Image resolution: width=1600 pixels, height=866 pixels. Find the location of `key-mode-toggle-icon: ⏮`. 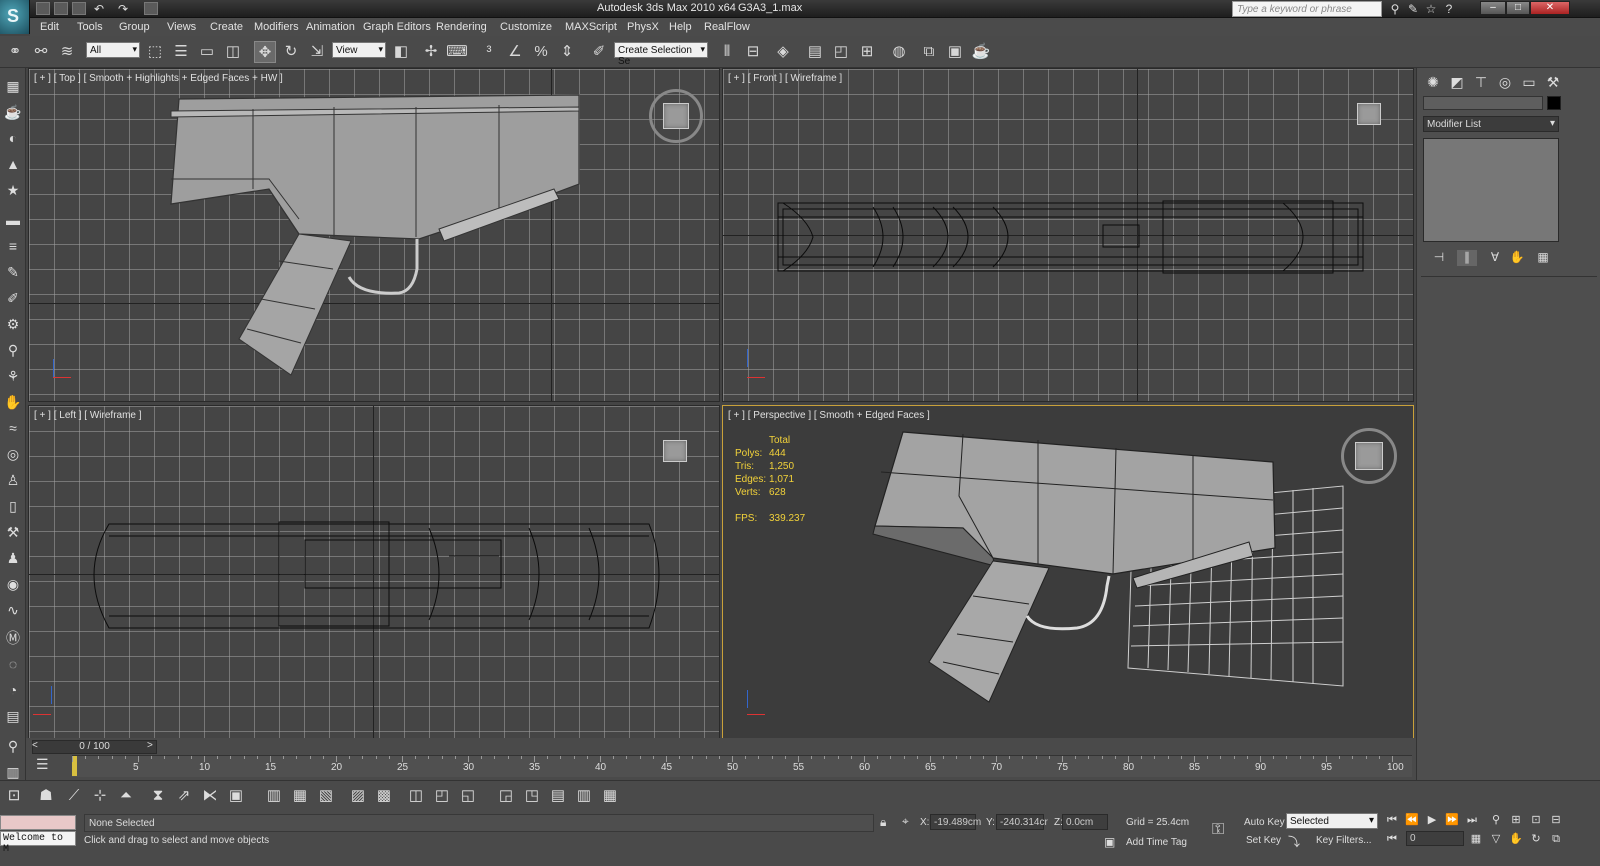

key-mode-toggle-icon: ⏮ is located at coordinates (1392, 839).